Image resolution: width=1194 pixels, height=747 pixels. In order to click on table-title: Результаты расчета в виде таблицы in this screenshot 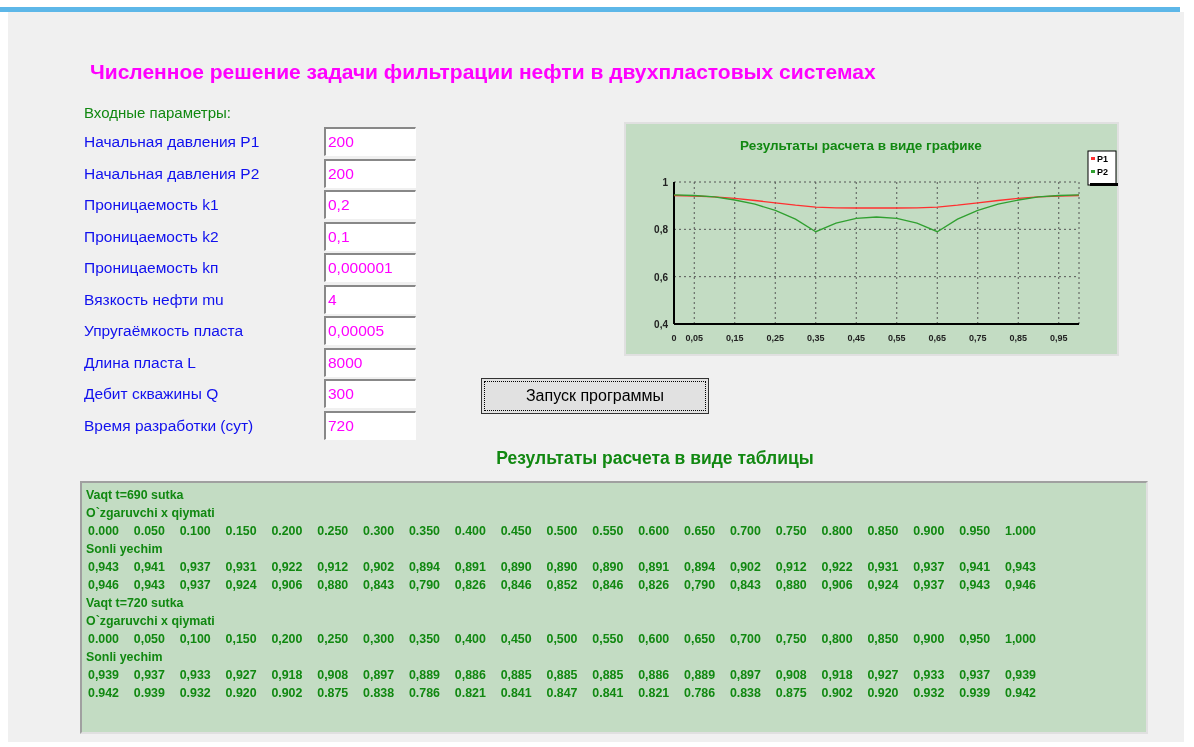, I will do `click(655, 458)`.